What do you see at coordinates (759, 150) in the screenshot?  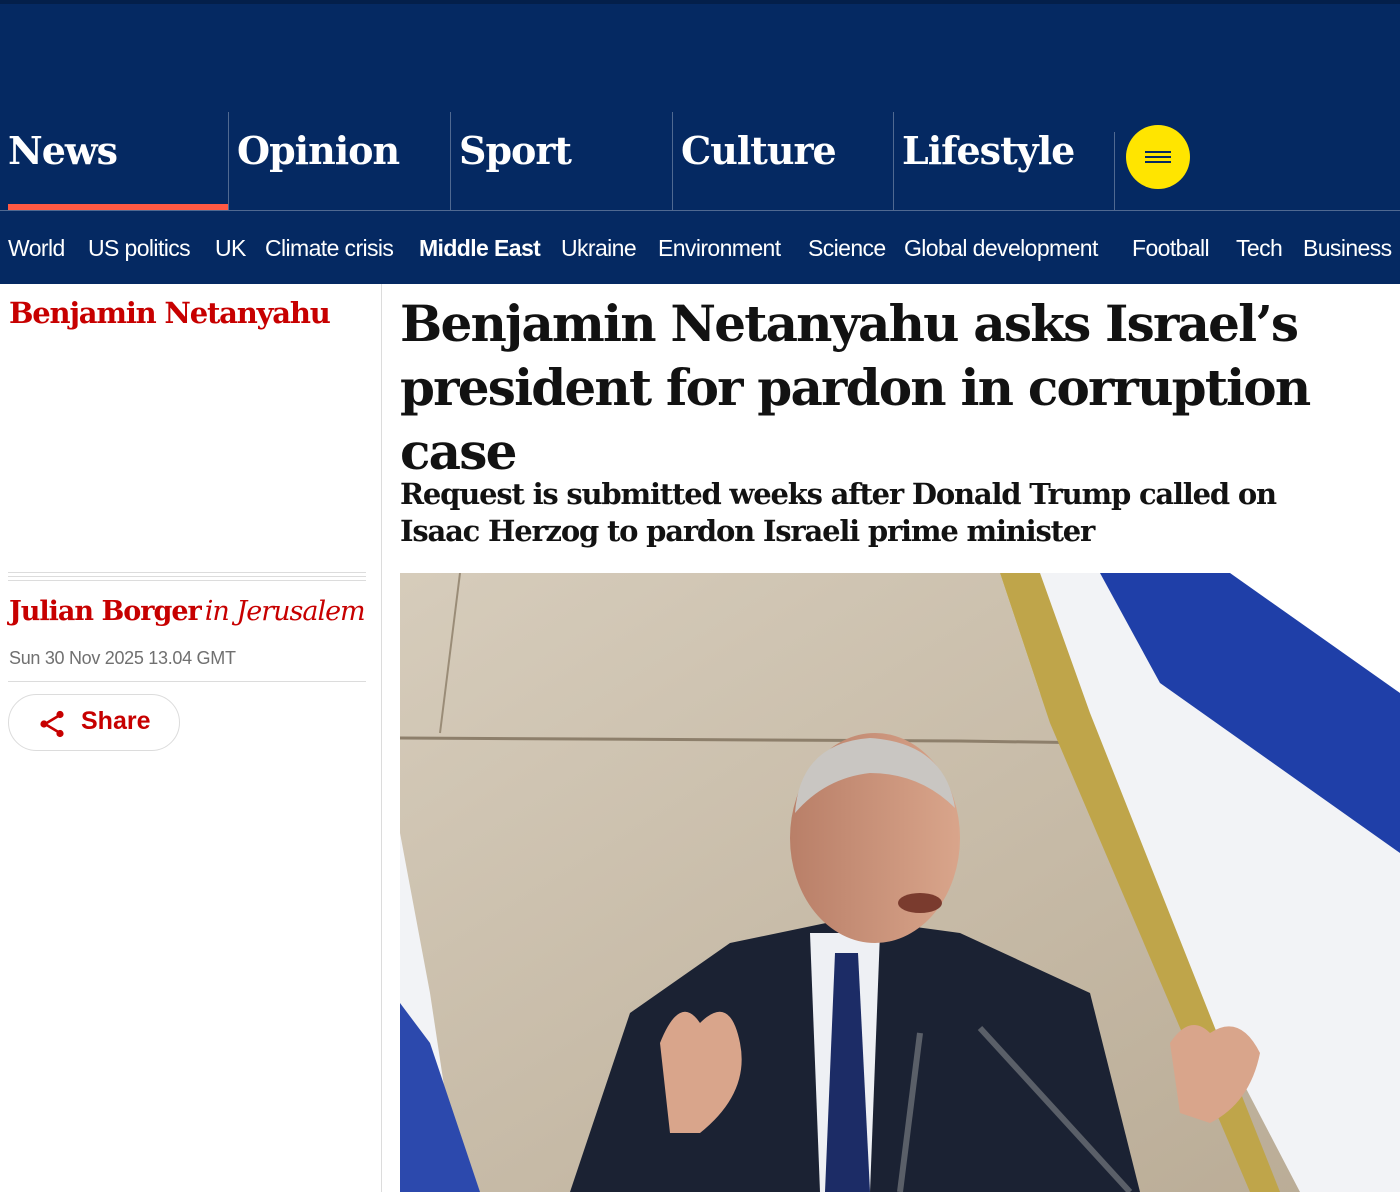 I see `pillar-culture-label: Culture` at bounding box center [759, 150].